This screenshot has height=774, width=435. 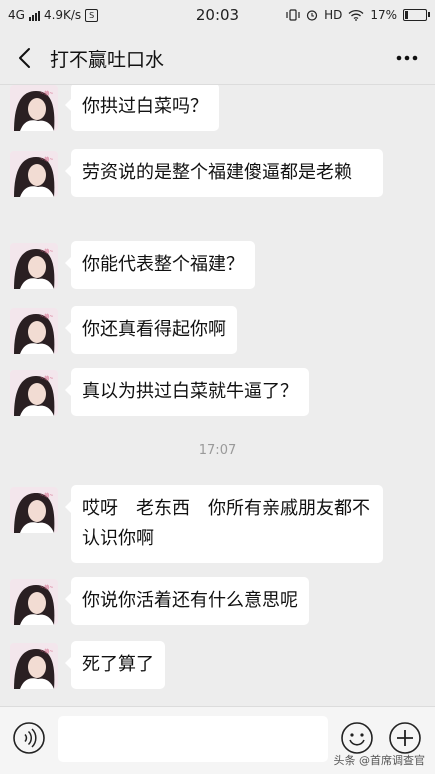 What do you see at coordinates (416, 15) in the screenshot?
I see `battery-icon` at bounding box center [416, 15].